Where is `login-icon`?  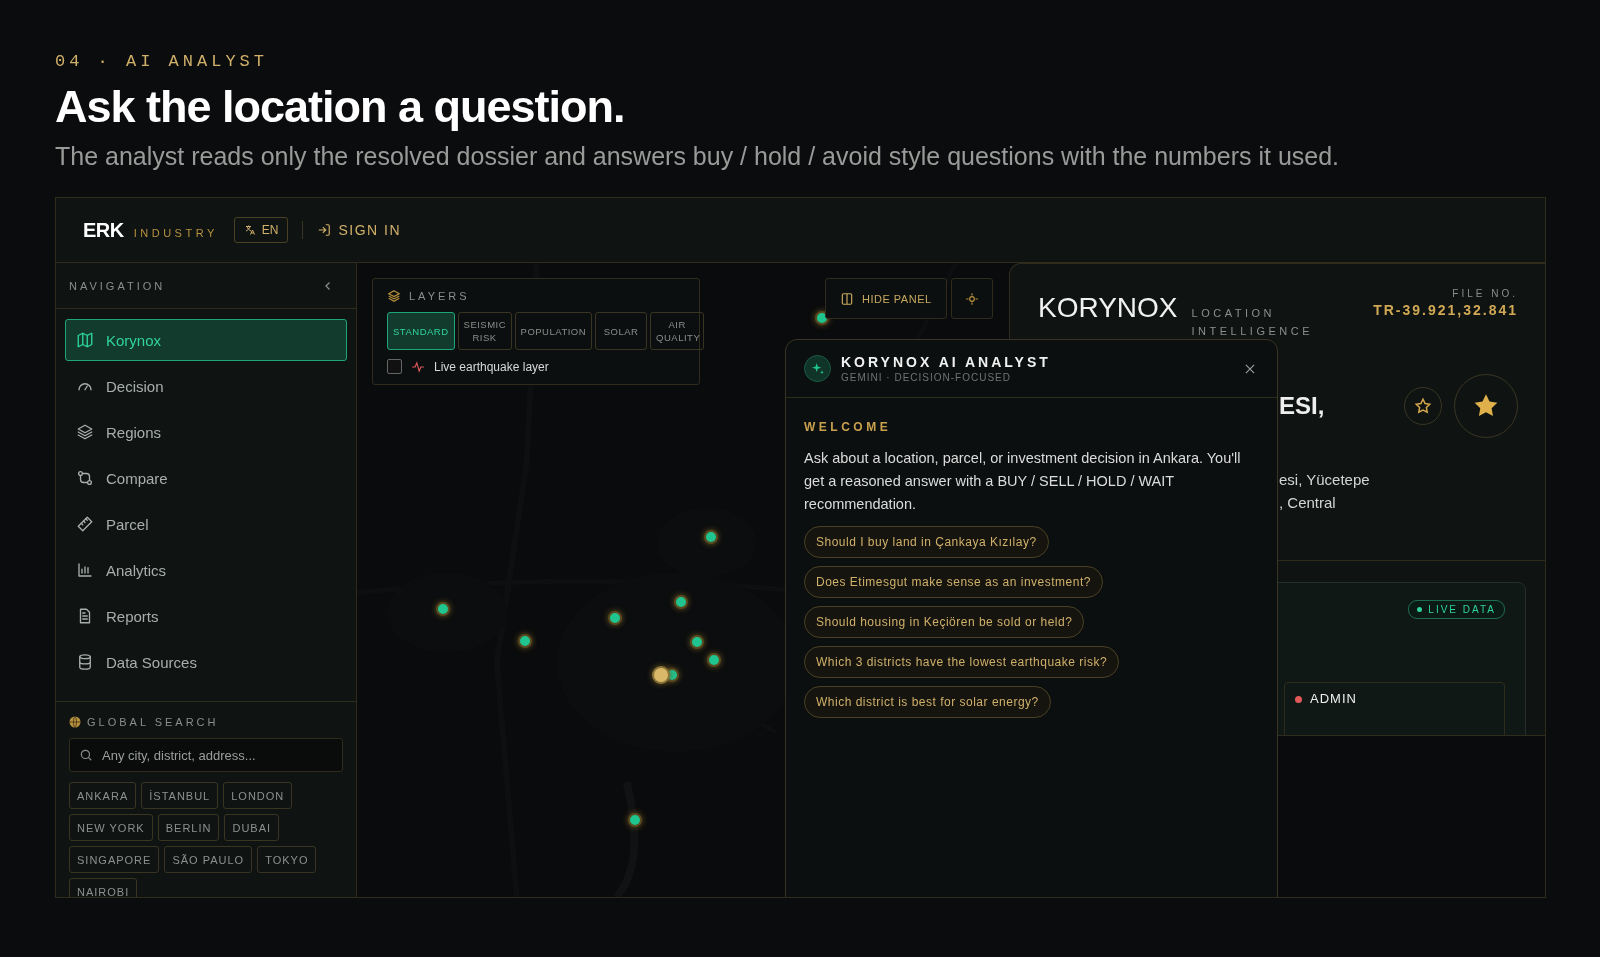 login-icon is located at coordinates (324, 230).